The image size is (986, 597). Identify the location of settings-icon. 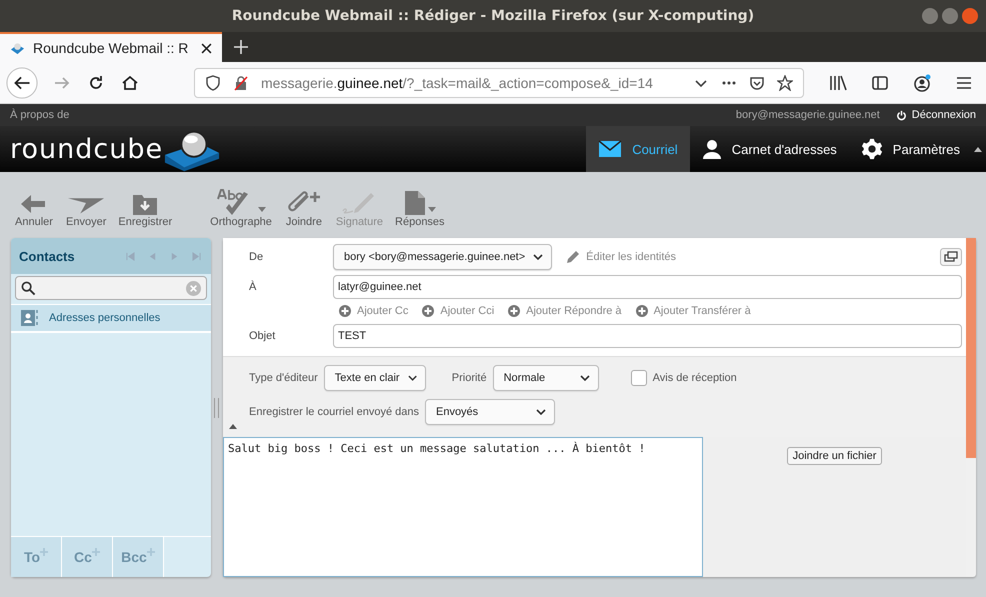
(871, 149).